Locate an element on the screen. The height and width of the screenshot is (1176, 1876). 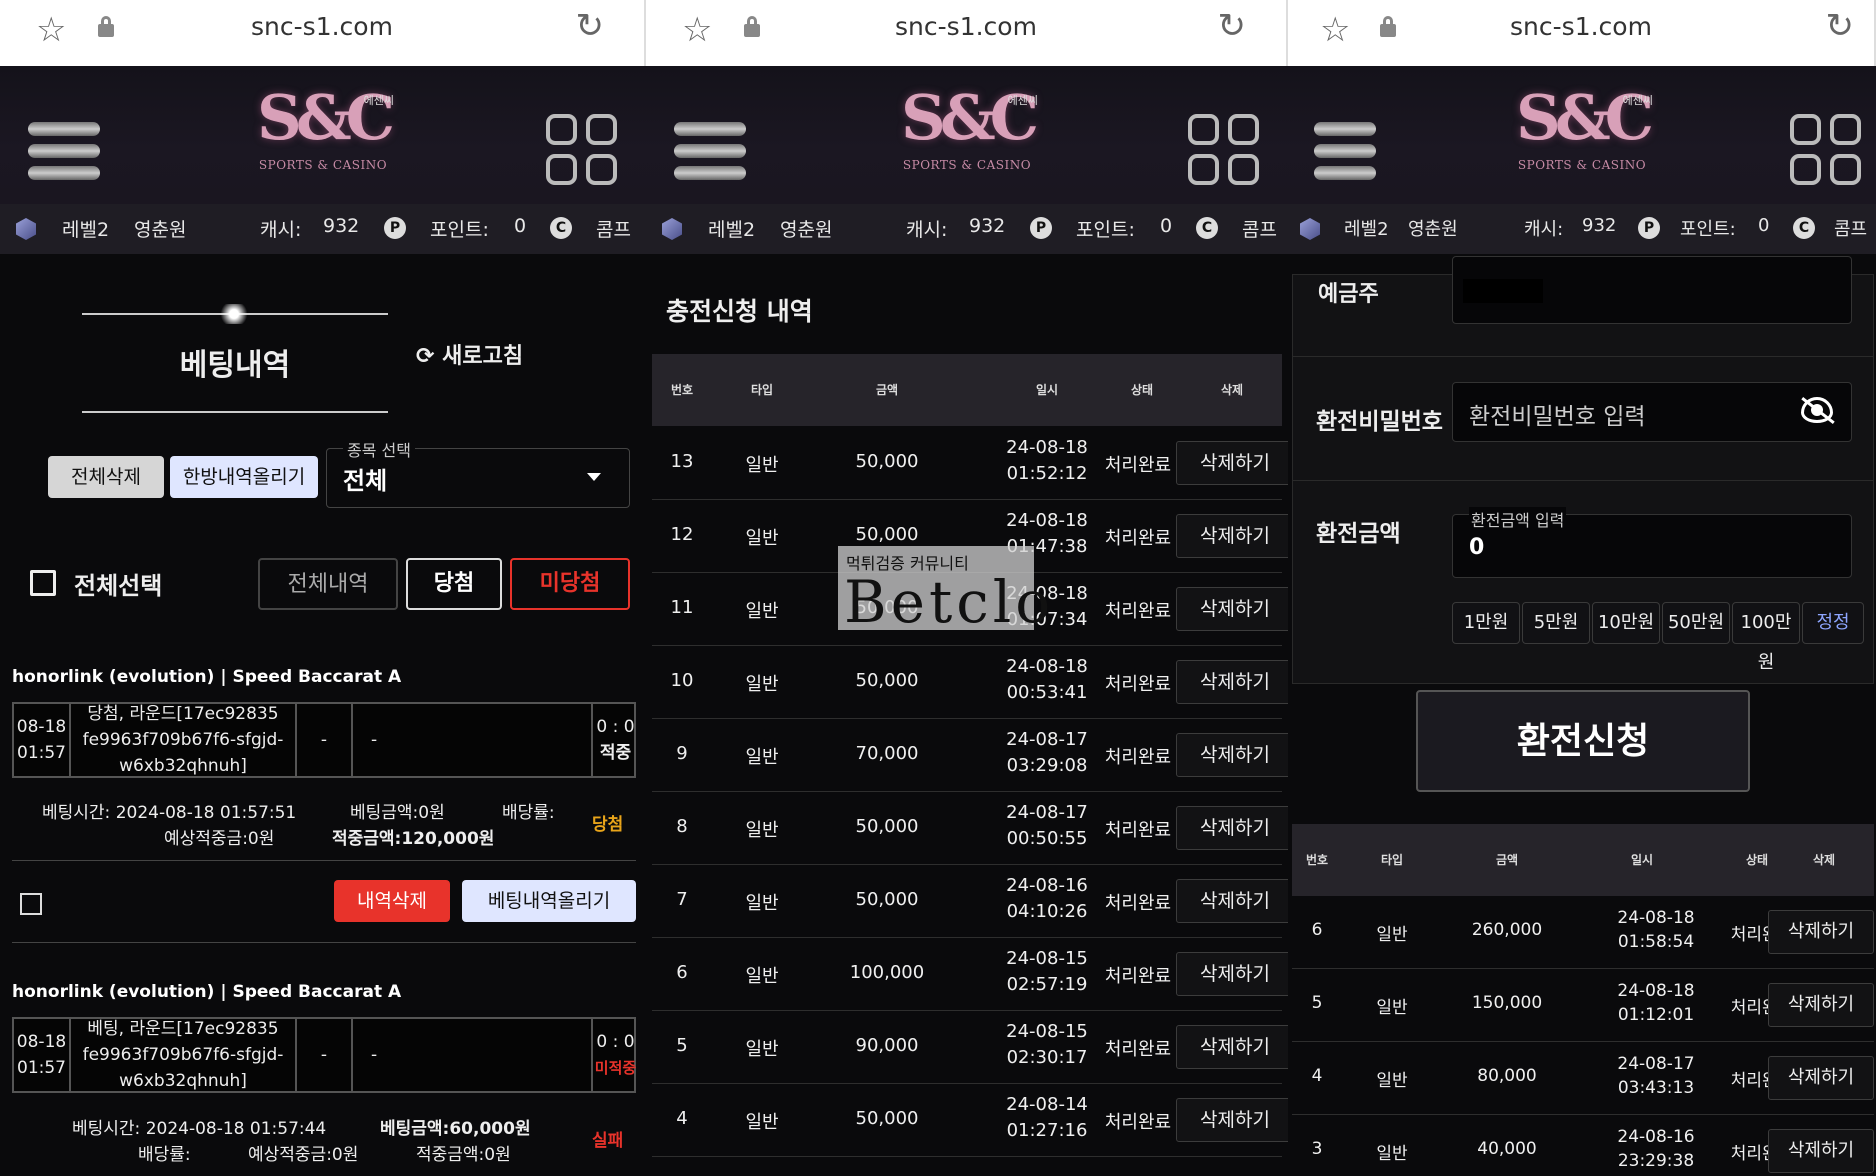
filter-all-tab: 전체내역 is located at coordinates (328, 584).